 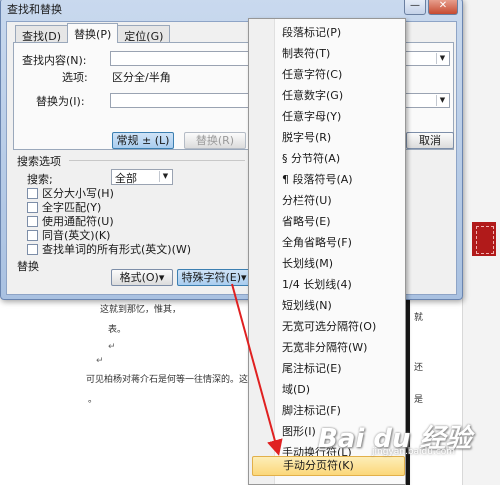 What do you see at coordinates (340, 33) in the screenshot?
I see `menu-item-paragraph-mark: 段落标记(P)` at bounding box center [340, 33].